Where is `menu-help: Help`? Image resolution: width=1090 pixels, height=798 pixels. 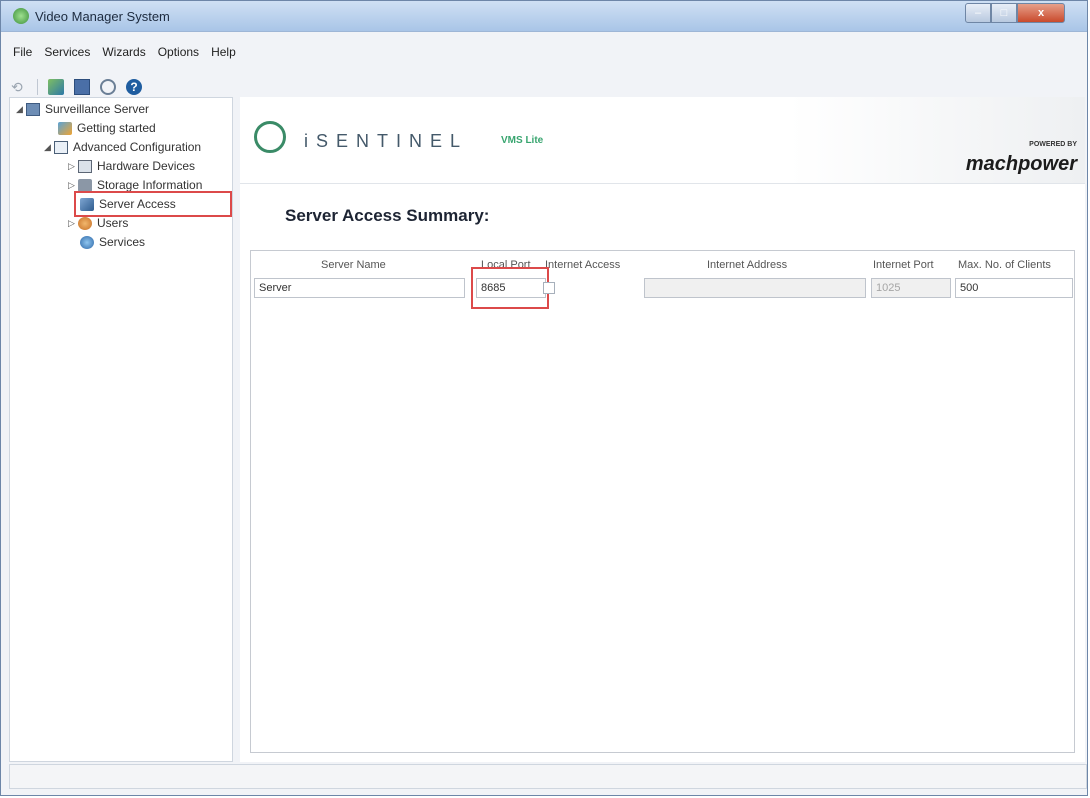
menu-help: Help is located at coordinates (223, 52).